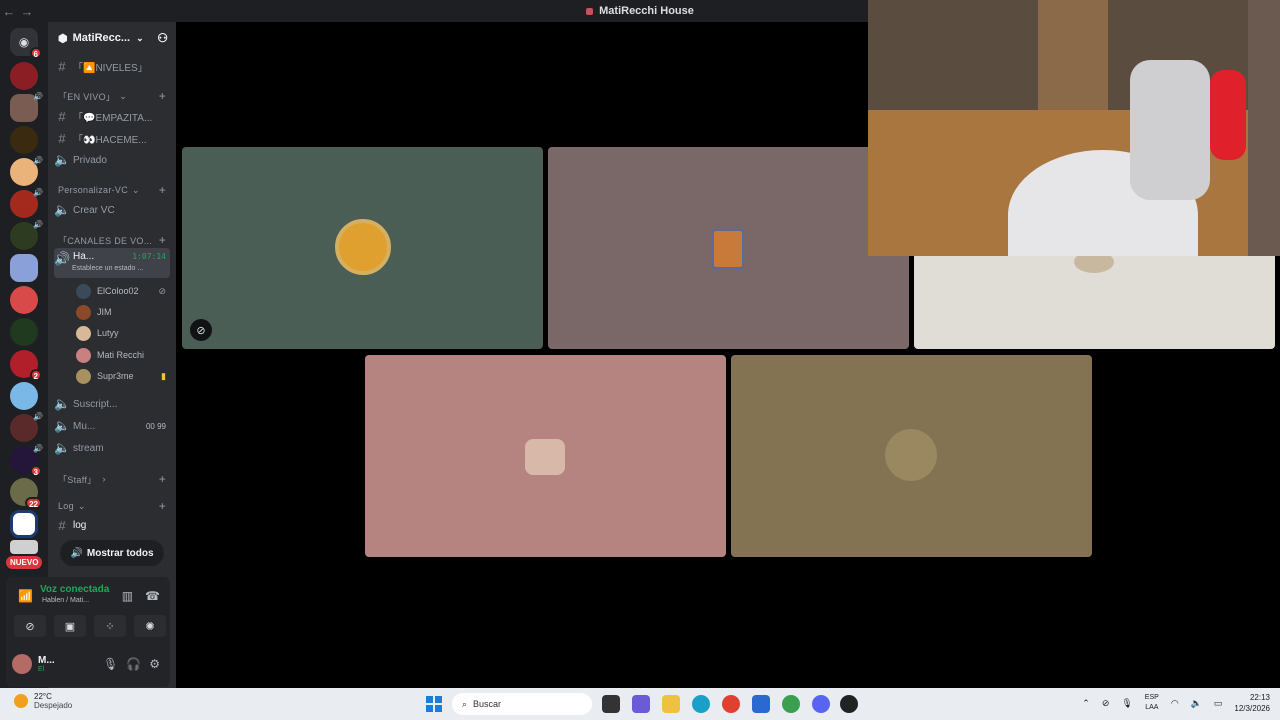 The width and height of the screenshot is (1280, 720). What do you see at coordinates (1175, 703) in the screenshot?
I see `wifi-icon: ◠` at bounding box center [1175, 703].